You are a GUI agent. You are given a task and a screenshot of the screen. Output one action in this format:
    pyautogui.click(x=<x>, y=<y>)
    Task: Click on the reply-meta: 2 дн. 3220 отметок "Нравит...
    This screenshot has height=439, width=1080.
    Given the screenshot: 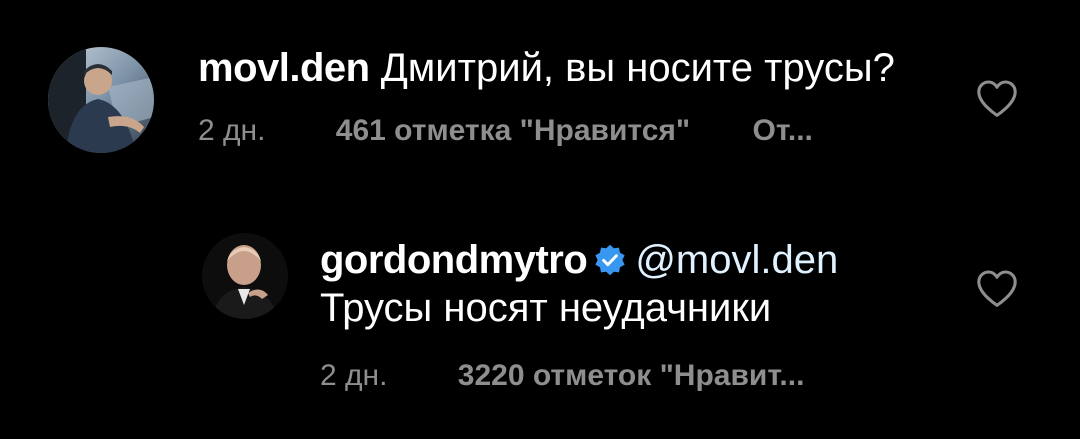 What is the action you would take?
    pyautogui.click(x=562, y=376)
    